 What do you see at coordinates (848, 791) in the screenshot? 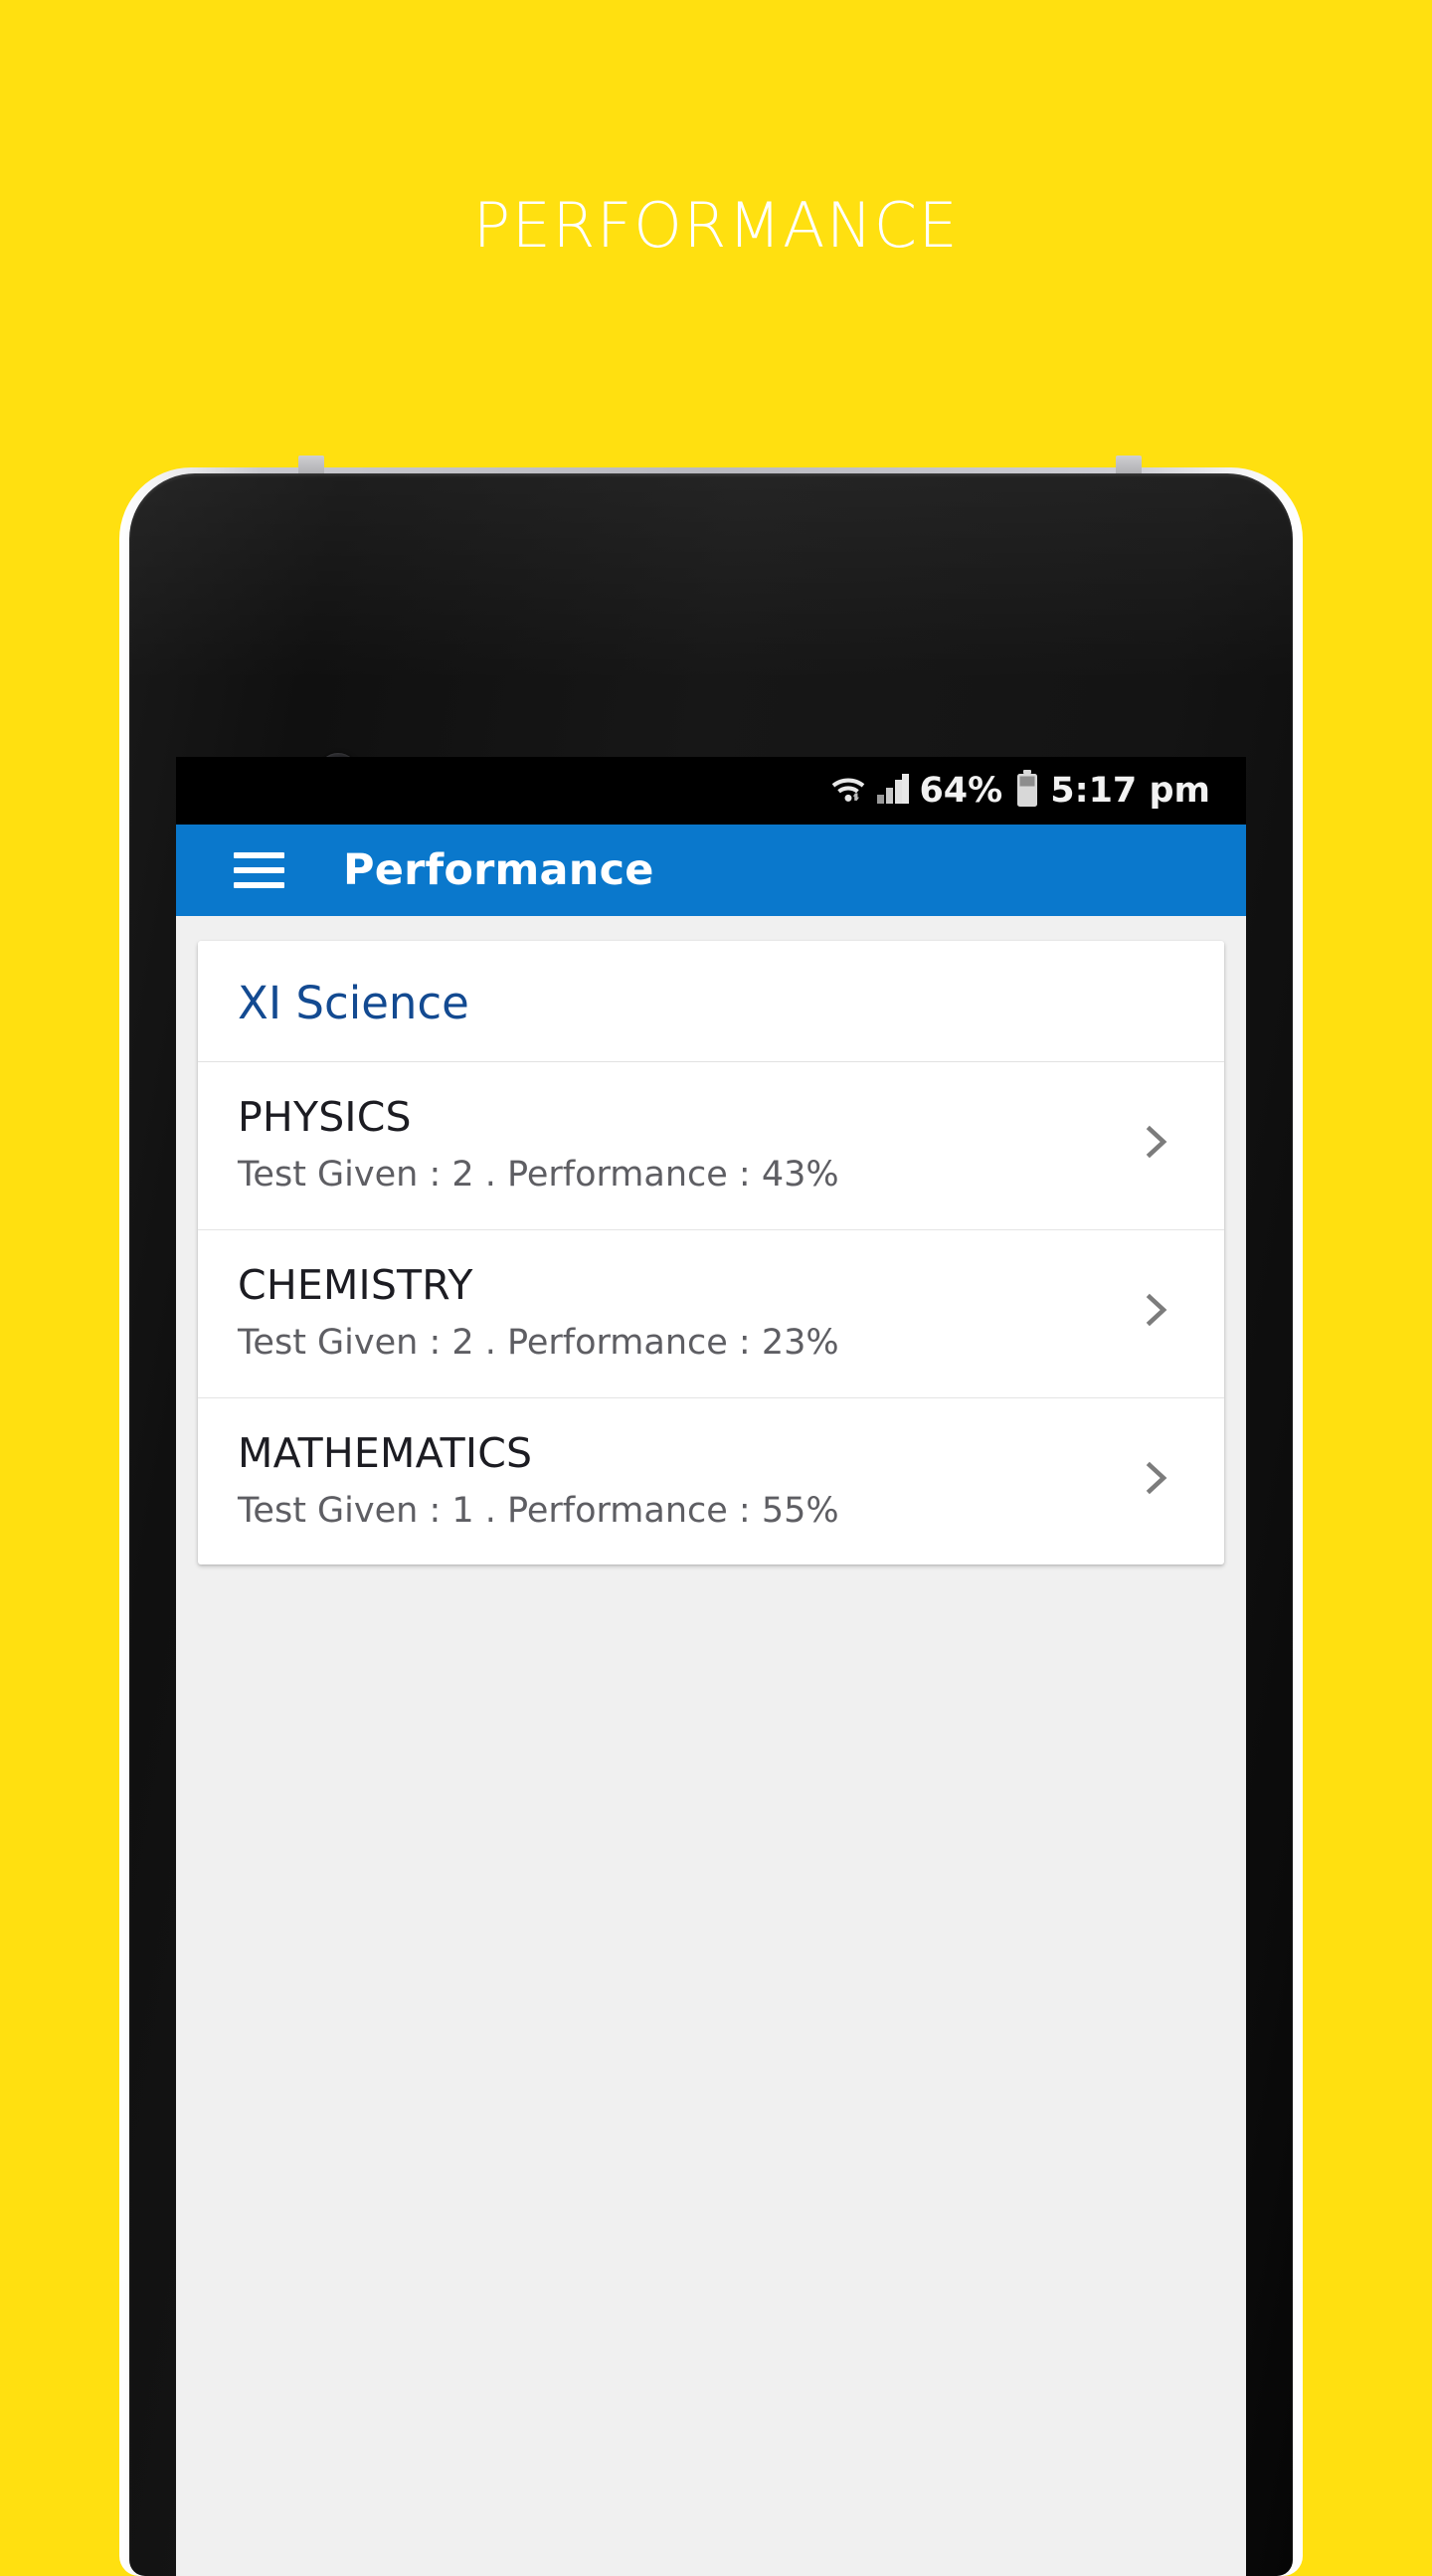
I see `wifi-icon` at bounding box center [848, 791].